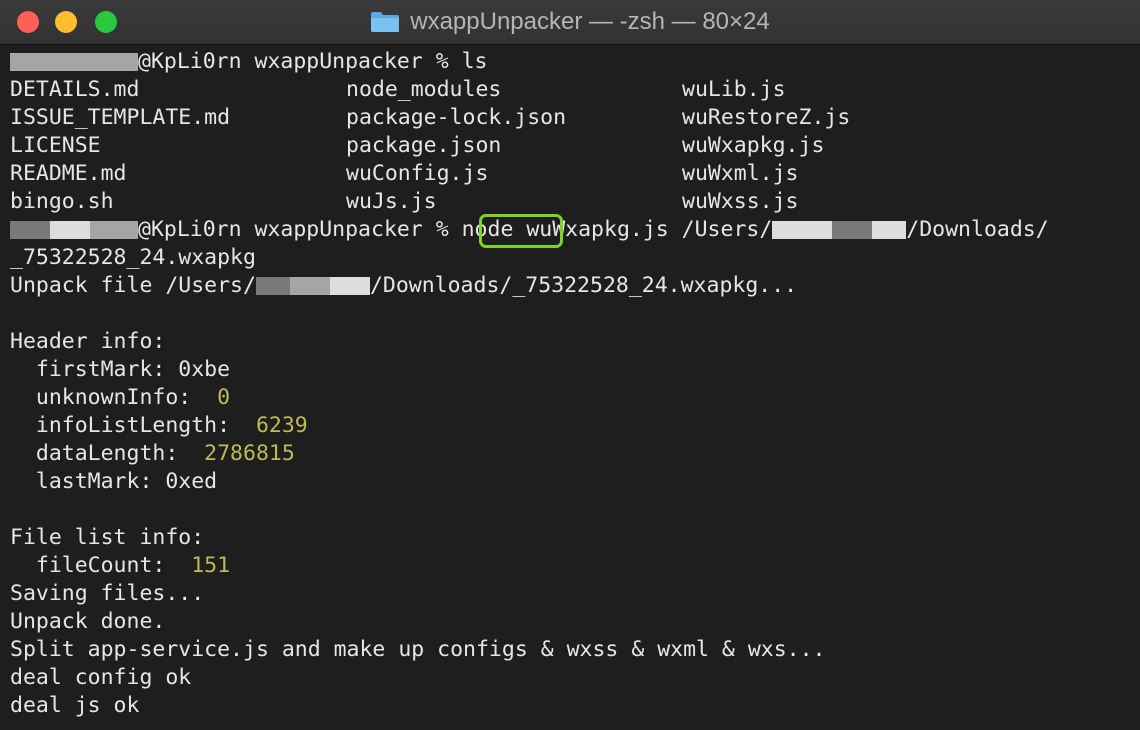 This screenshot has width=1140, height=730. What do you see at coordinates (101, 565) in the screenshot?
I see `label: fileCount:` at bounding box center [101, 565].